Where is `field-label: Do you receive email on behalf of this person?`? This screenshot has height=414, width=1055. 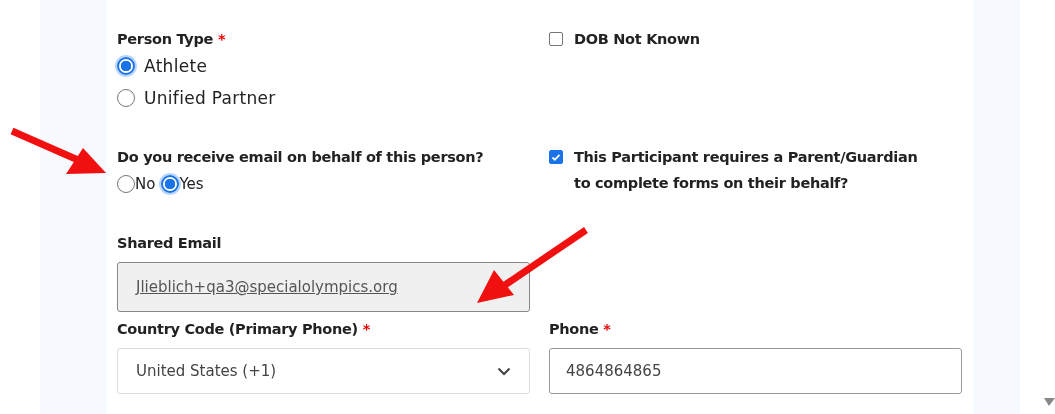
field-label: Do you receive email on behalf of this person? is located at coordinates (301, 157).